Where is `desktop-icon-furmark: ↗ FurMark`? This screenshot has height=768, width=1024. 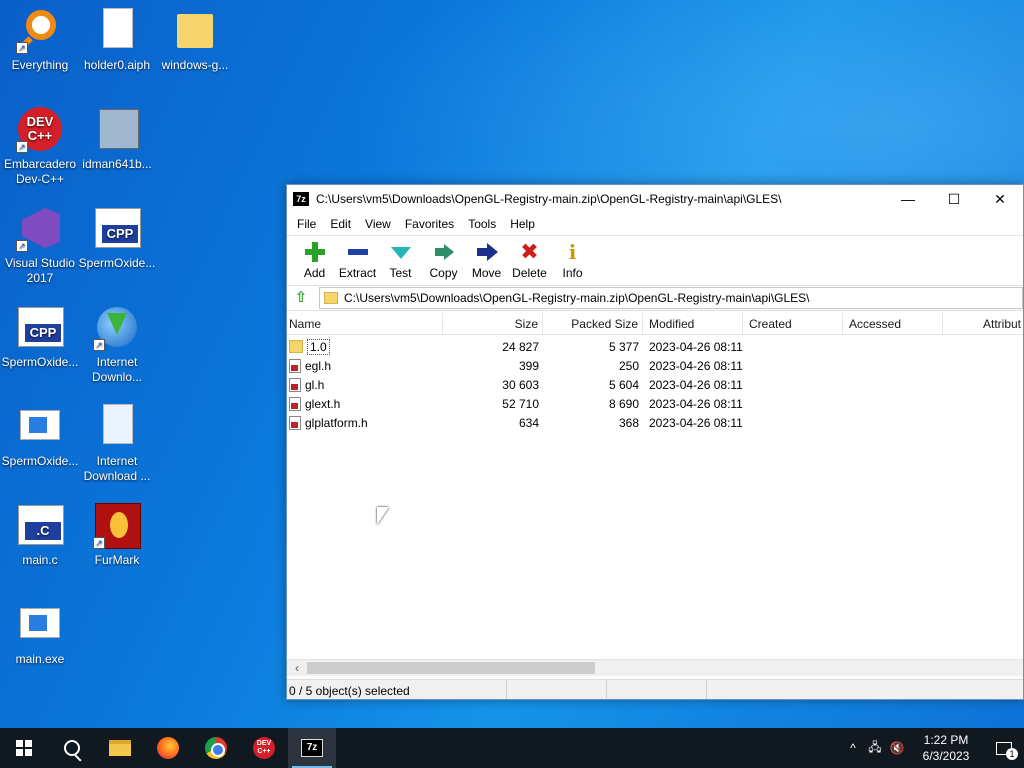 desktop-icon-furmark: ↗ FurMark is located at coordinates (117, 534).